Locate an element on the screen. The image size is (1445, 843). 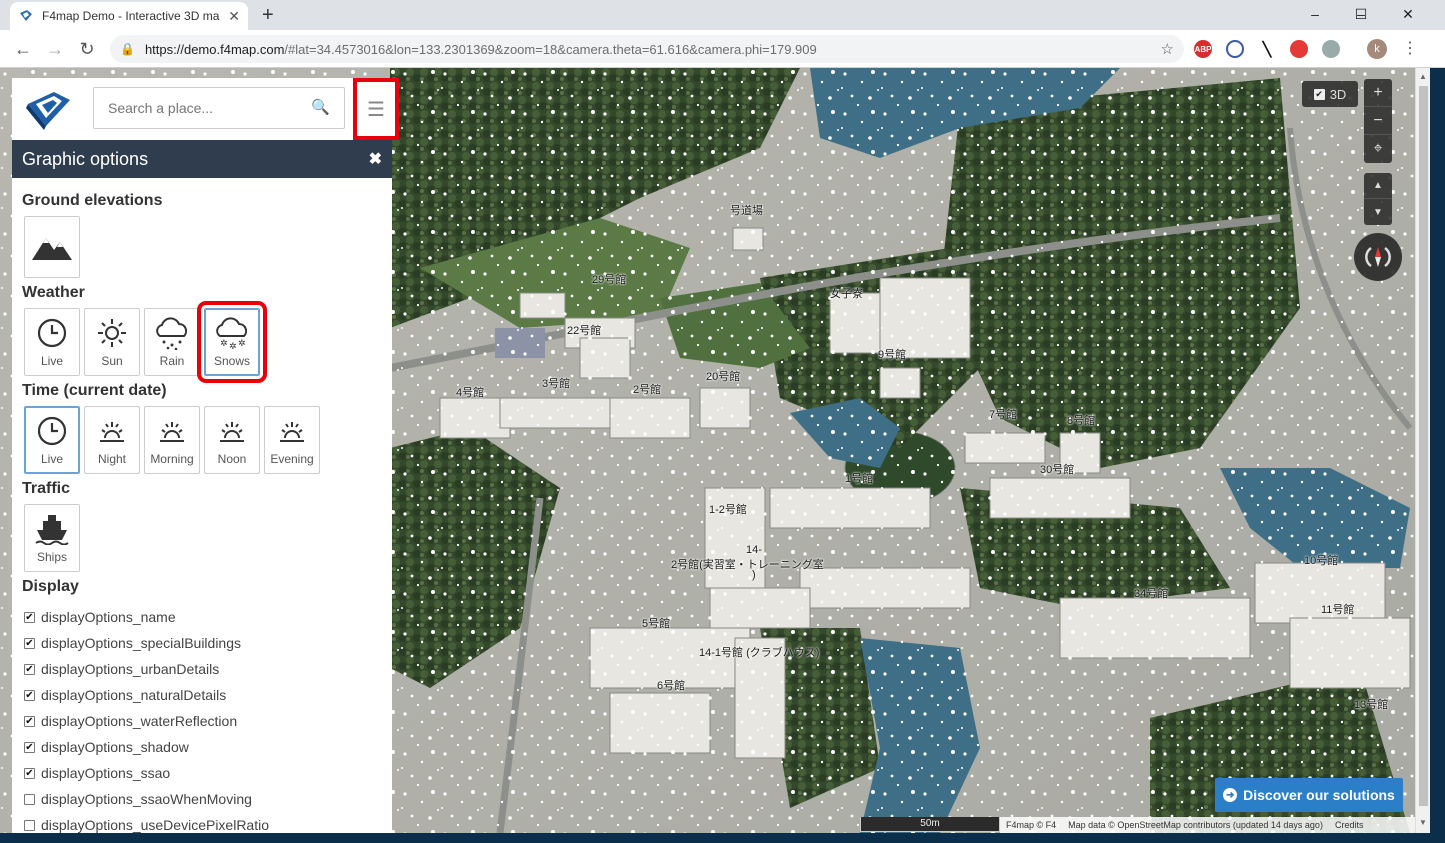
adblock-plus-icon: ABP is located at coordinates (1203, 49).